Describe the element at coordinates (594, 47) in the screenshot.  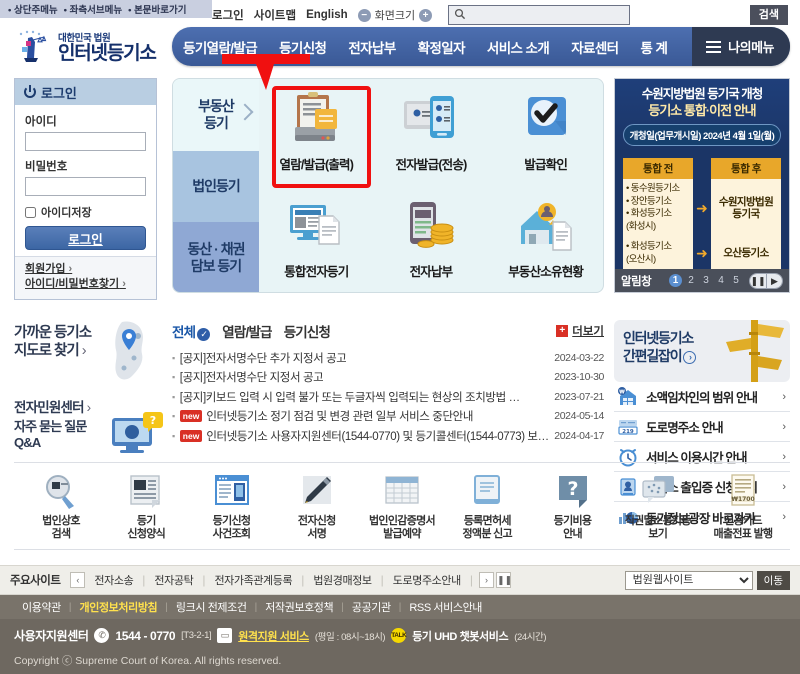
I see `gnb-item-data-center: 자료센터` at that location.